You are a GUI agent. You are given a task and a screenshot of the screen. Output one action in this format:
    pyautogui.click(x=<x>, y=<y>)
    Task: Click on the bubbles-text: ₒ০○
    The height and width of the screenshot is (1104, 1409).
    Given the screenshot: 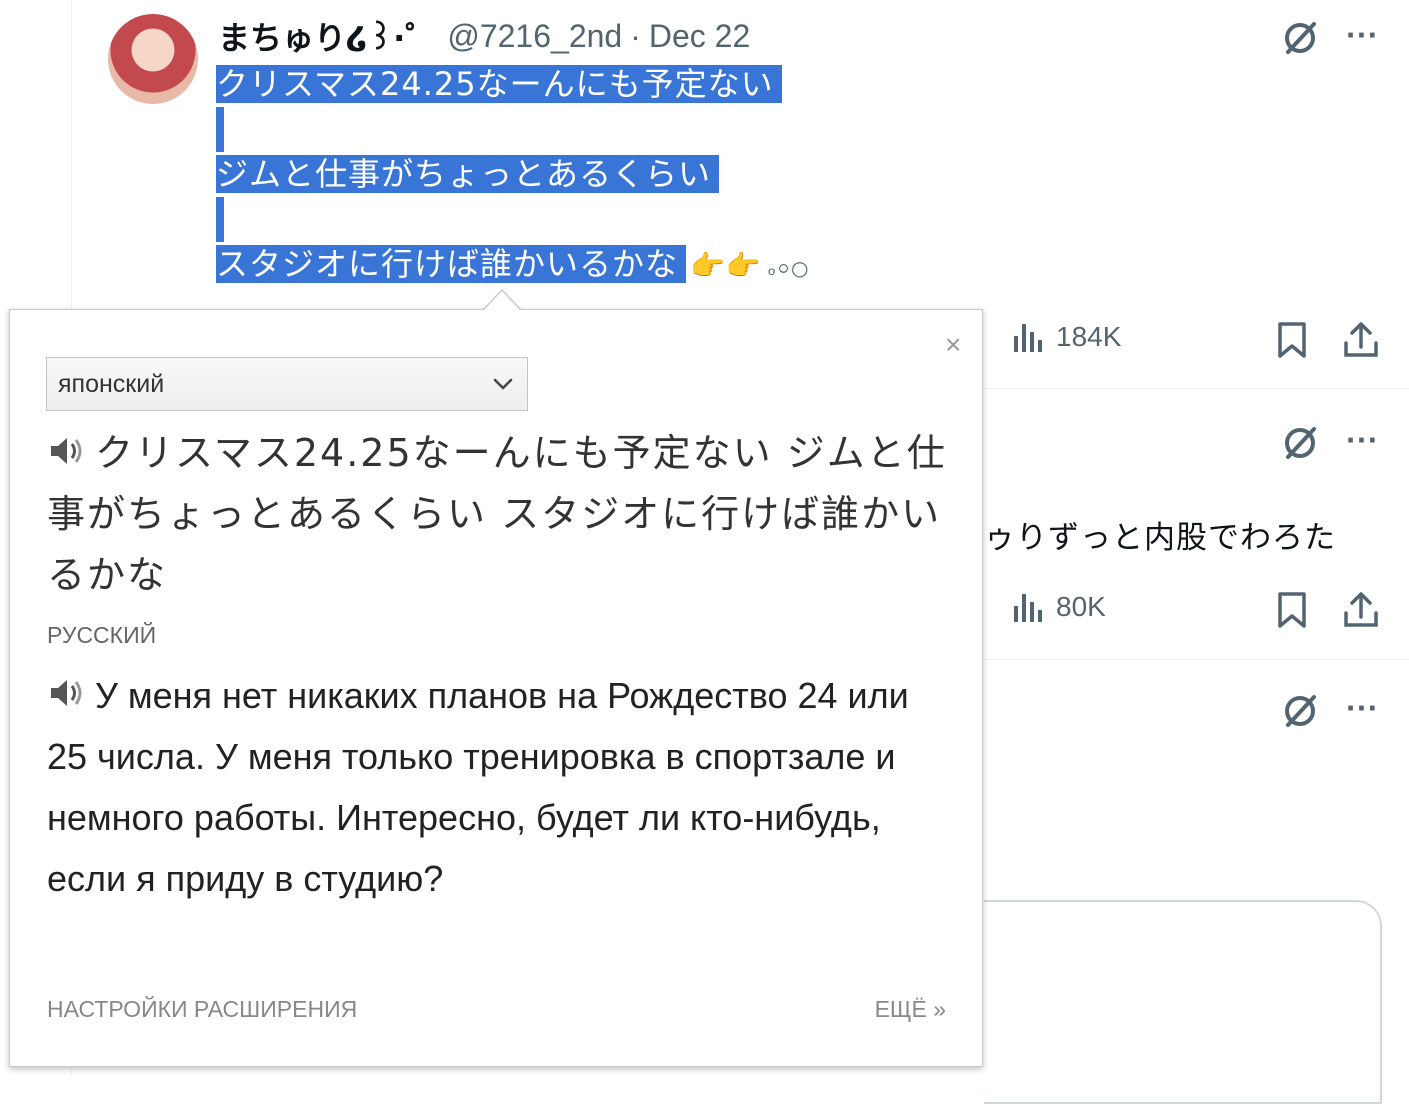 What is the action you would take?
    pyautogui.click(x=788, y=268)
    